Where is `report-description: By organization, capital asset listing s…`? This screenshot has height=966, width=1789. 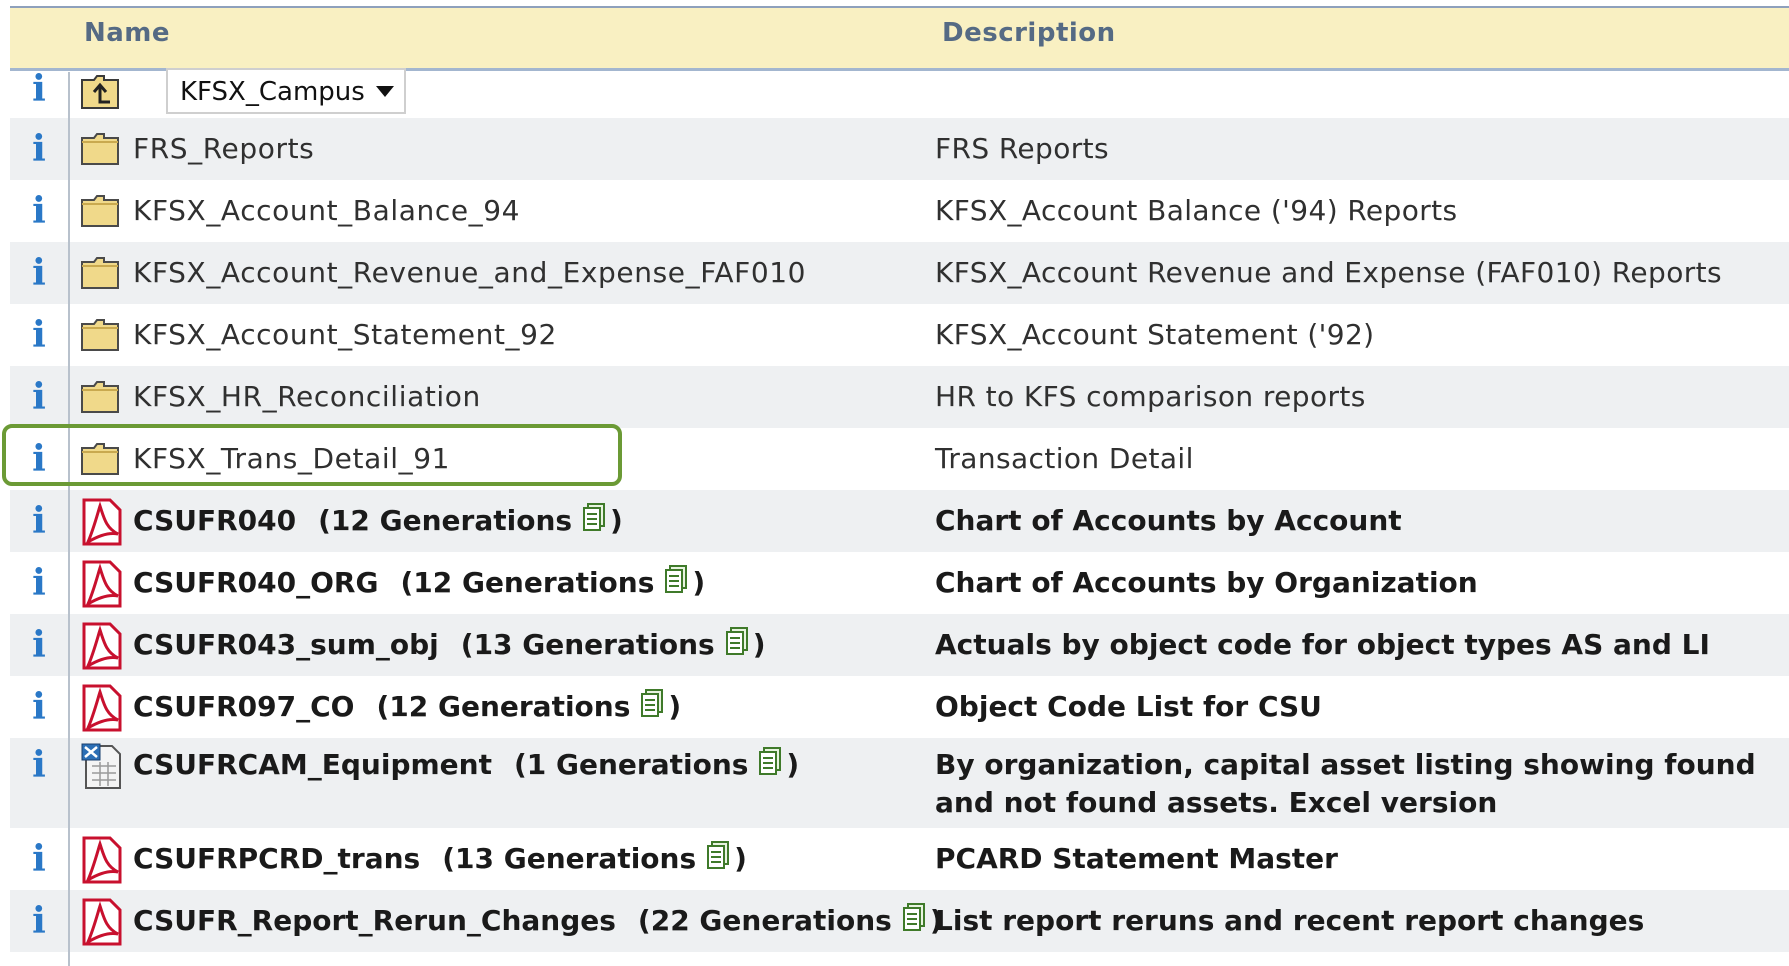 report-description: By organization, capital asset listing s… is located at coordinates (1345, 783).